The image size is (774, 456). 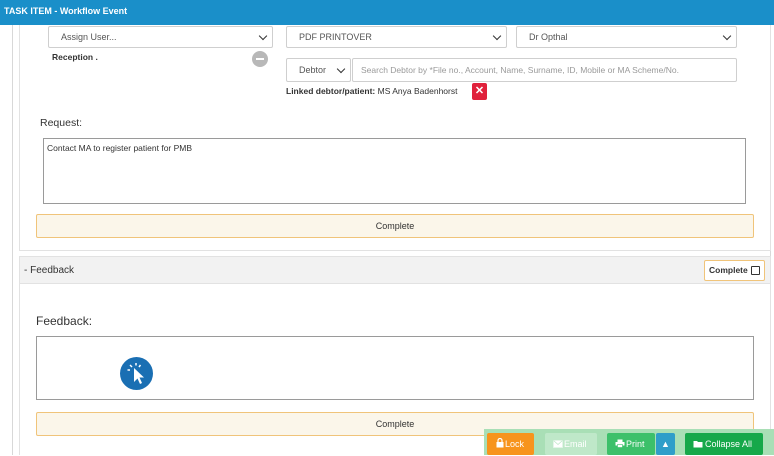 What do you see at coordinates (544, 70) in the screenshot?
I see `debtor-search-input` at bounding box center [544, 70].